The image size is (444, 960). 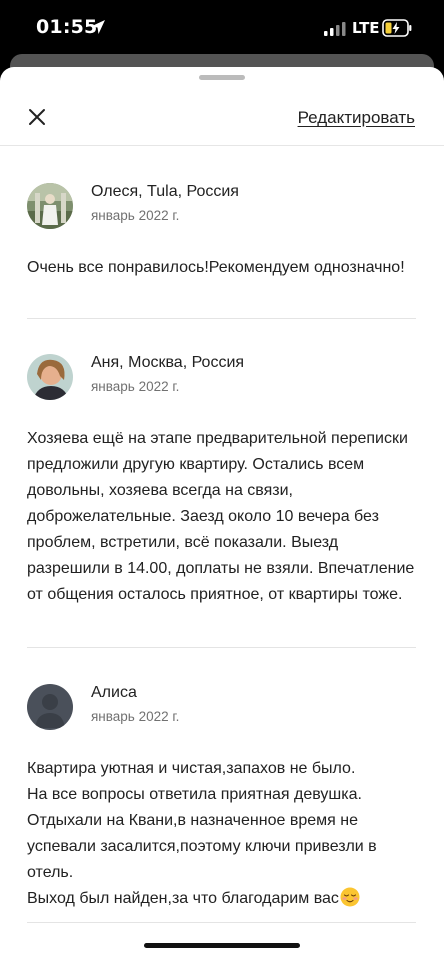 What do you see at coordinates (350, 897) in the screenshot?
I see `smiling-face-emoji-icon` at bounding box center [350, 897].